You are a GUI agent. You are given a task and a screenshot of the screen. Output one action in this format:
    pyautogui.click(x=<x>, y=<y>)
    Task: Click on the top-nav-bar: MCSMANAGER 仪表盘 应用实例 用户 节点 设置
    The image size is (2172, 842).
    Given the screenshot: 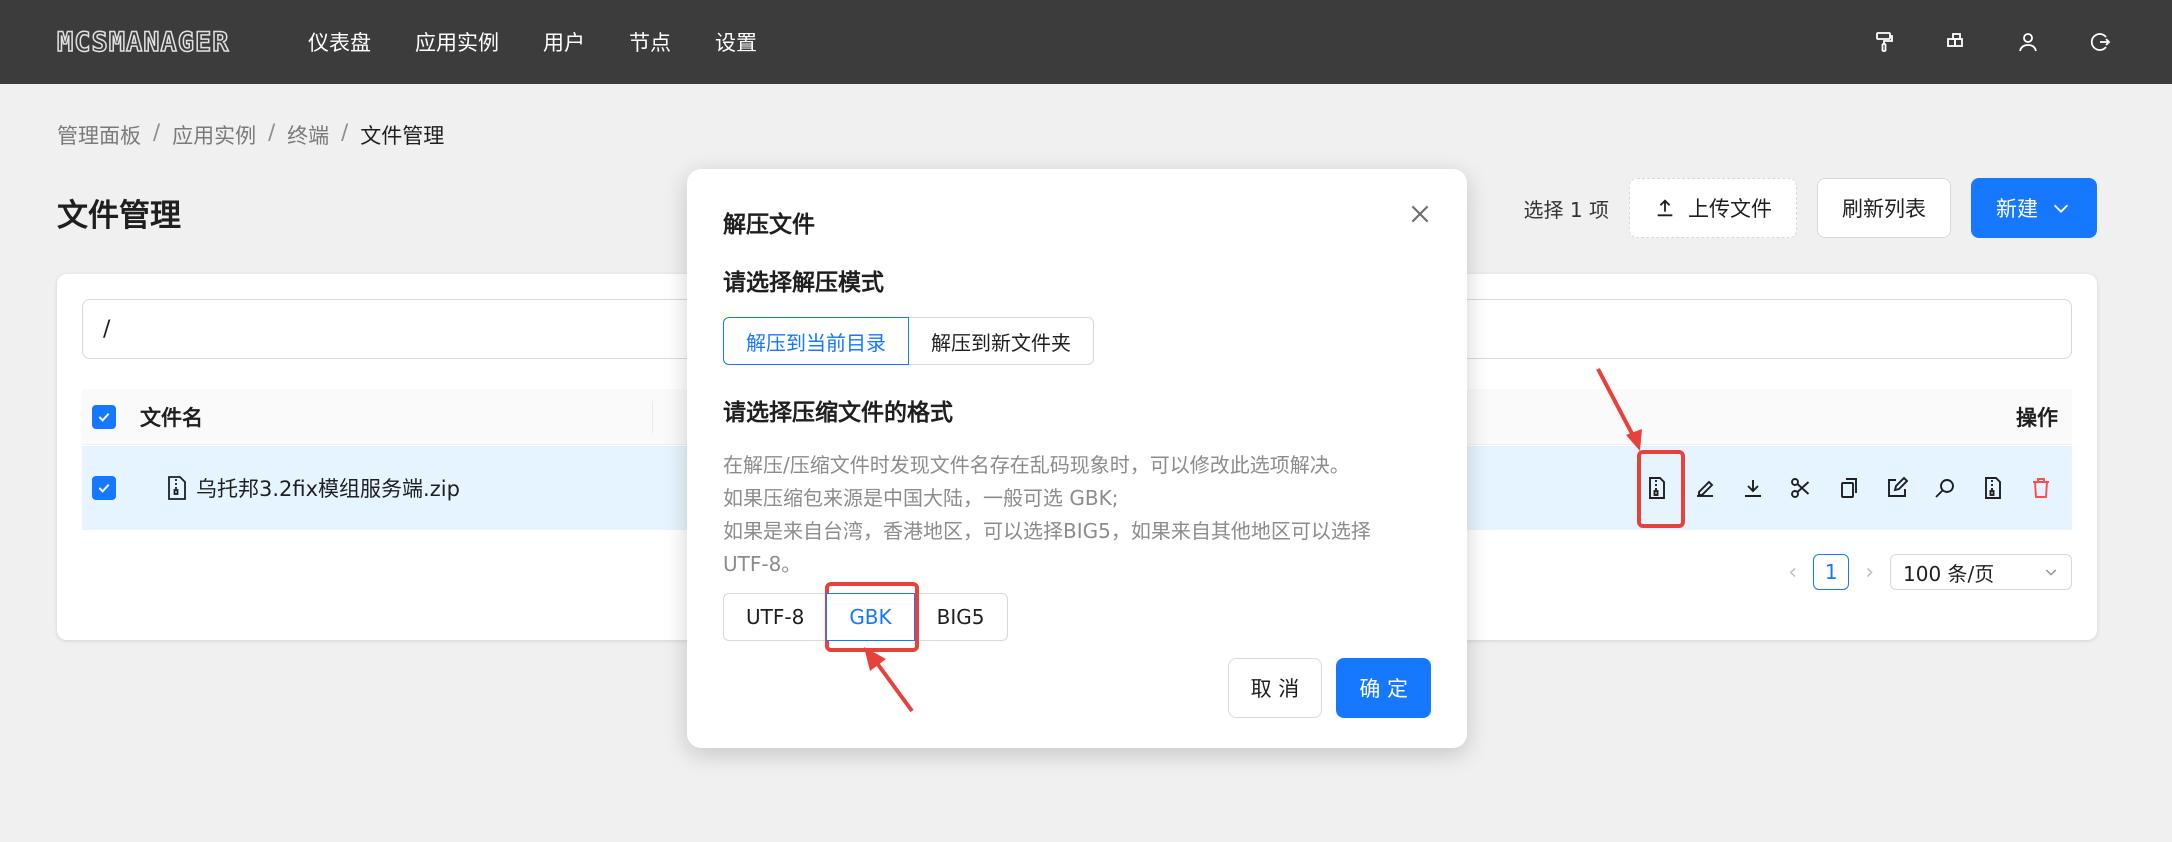 What is the action you would take?
    pyautogui.click(x=1086, y=42)
    